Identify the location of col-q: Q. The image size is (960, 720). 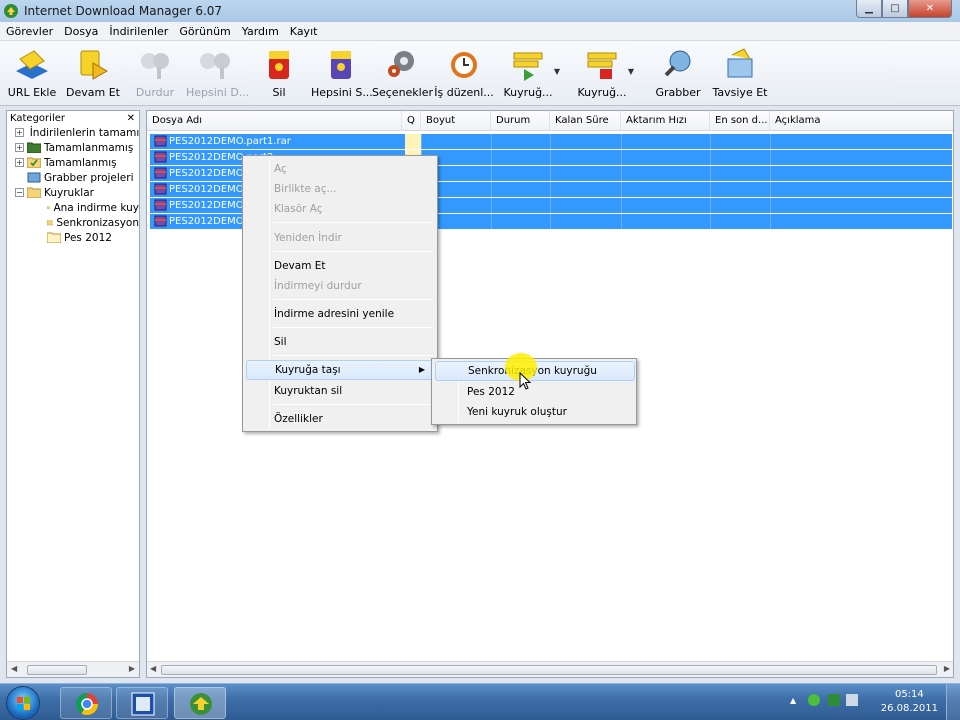
(411, 121).